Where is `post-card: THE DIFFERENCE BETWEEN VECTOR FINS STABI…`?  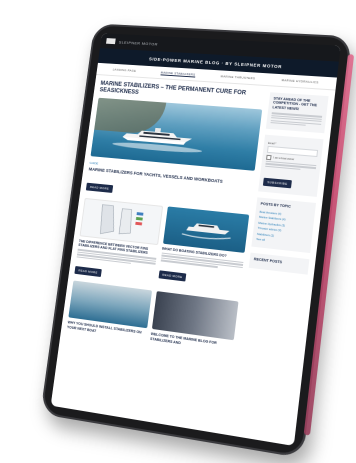
post-card: THE DIFFERENCE BETWEEN VECTOR FINS STABI… is located at coordinates (118, 241).